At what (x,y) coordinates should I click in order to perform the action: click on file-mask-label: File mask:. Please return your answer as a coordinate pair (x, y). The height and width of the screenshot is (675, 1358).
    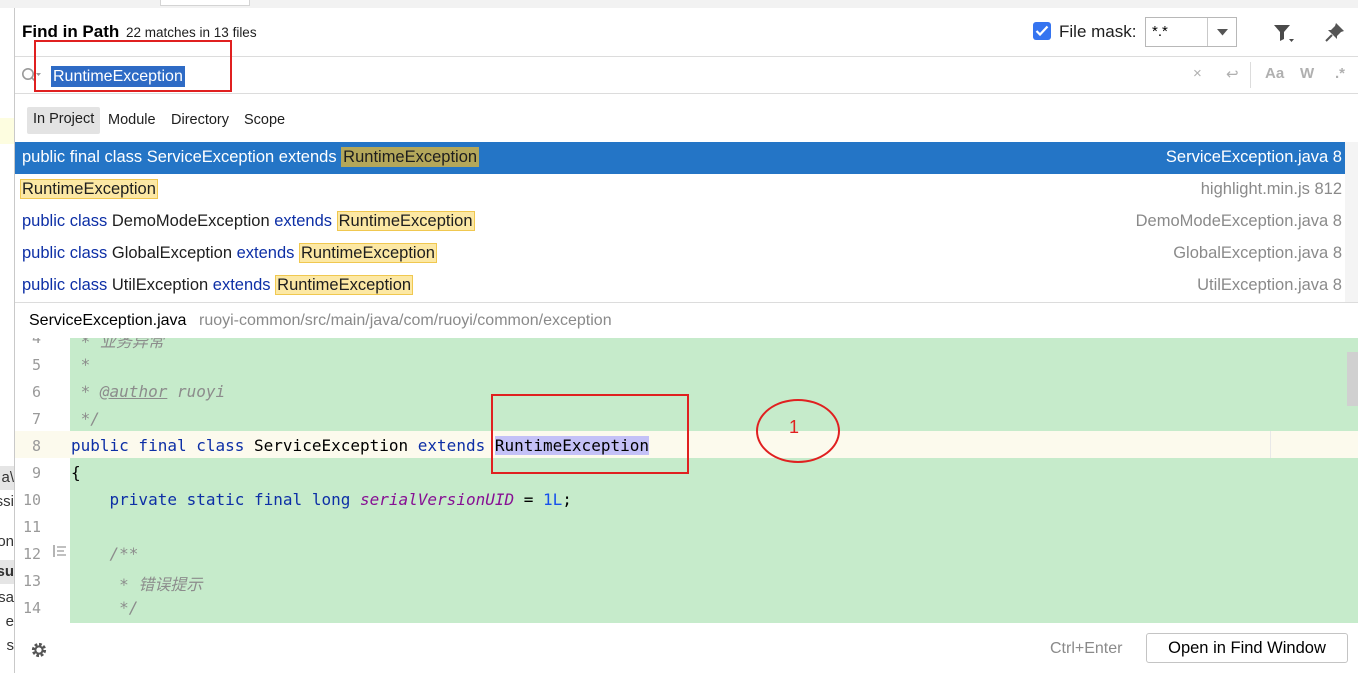
    Looking at the image, I should click on (1098, 31).